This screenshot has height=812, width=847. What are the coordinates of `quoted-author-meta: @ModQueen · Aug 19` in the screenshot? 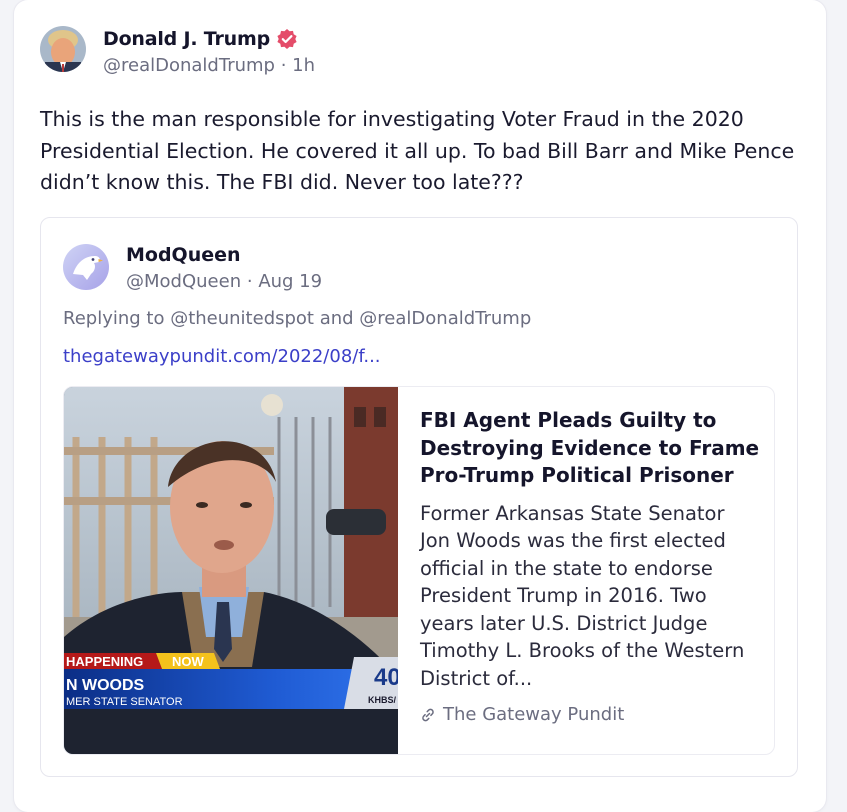 It's located at (224, 281).